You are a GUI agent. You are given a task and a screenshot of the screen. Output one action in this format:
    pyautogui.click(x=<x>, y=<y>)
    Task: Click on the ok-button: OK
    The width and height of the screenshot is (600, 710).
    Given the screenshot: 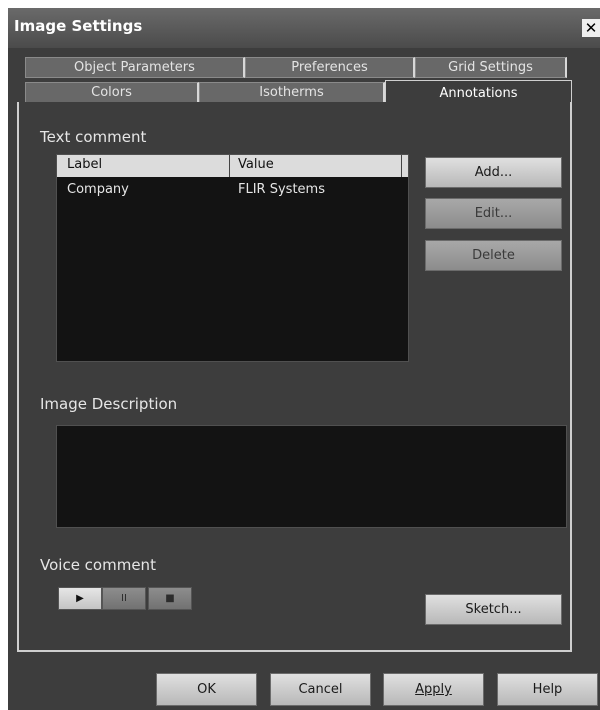 What is the action you would take?
    pyautogui.click(x=206, y=689)
    